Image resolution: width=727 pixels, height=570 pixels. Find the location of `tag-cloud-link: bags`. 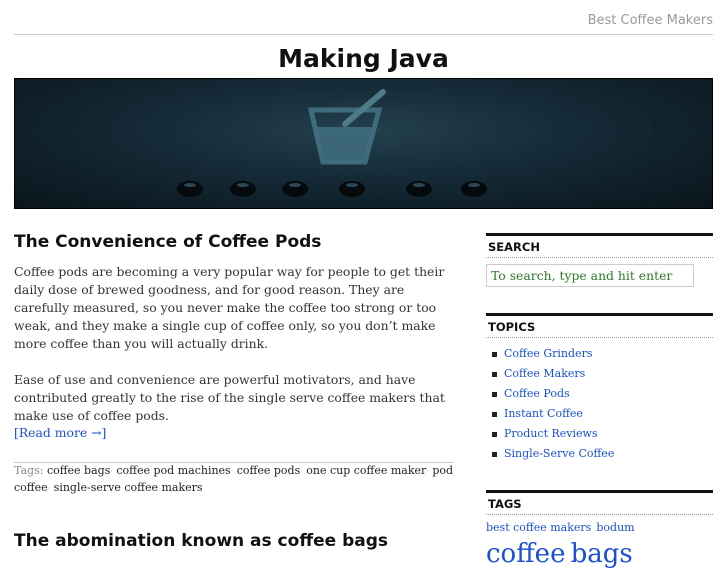

tag-cloud-link: bags is located at coordinates (602, 554).